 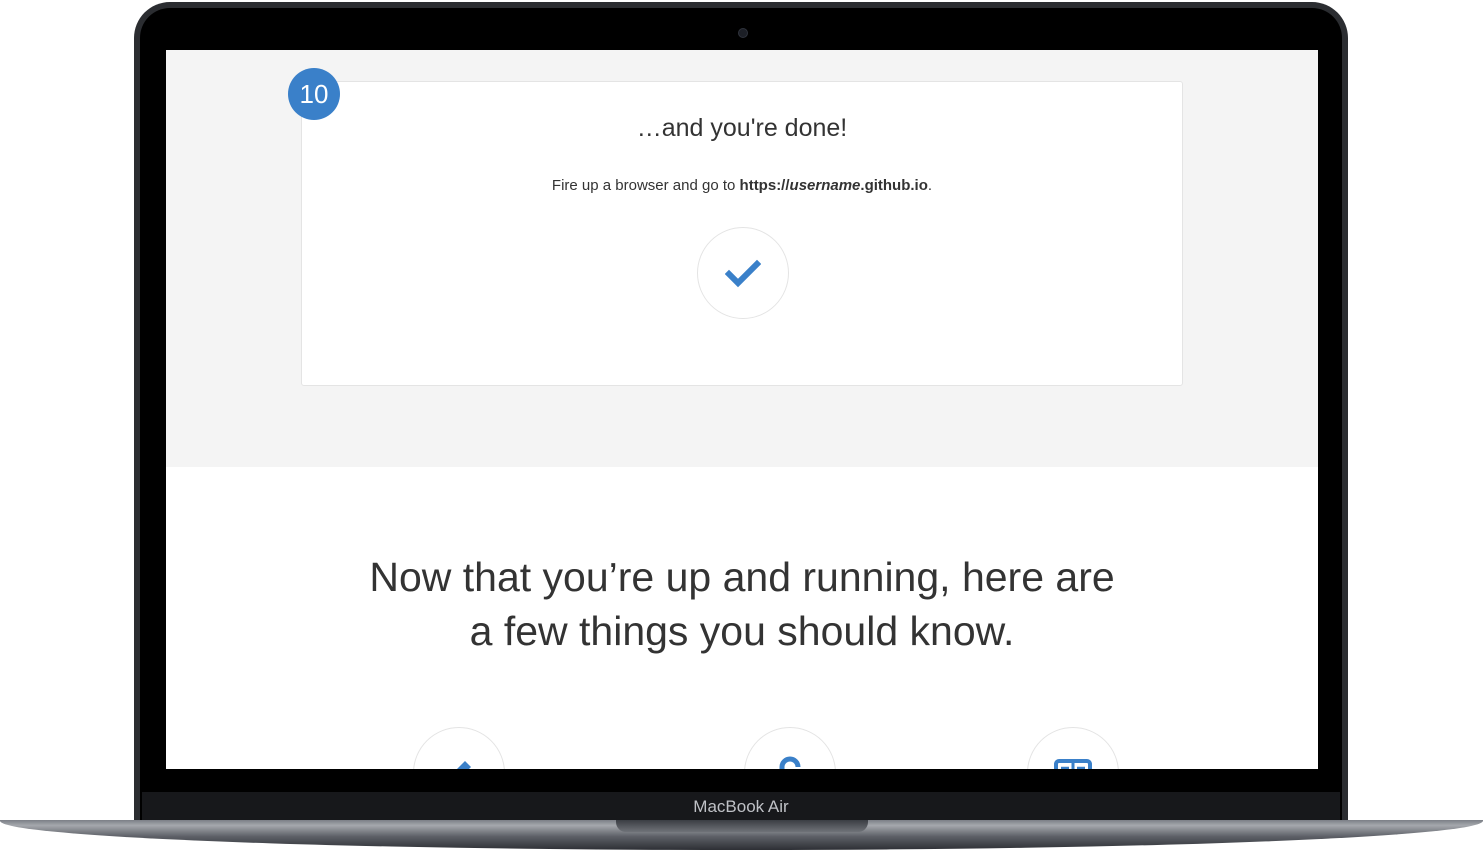 I want to click on camera-icon, so click(x=743, y=33).